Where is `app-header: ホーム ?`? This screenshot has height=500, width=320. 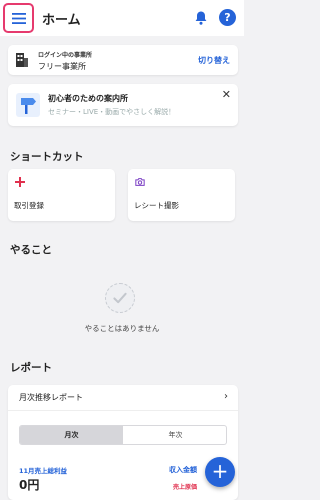 app-header: ホーム ? is located at coordinates (122, 18).